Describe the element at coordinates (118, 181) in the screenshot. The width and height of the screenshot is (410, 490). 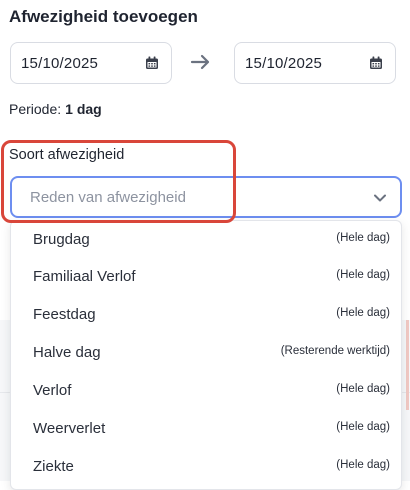
I see `annotation-highlight` at that location.